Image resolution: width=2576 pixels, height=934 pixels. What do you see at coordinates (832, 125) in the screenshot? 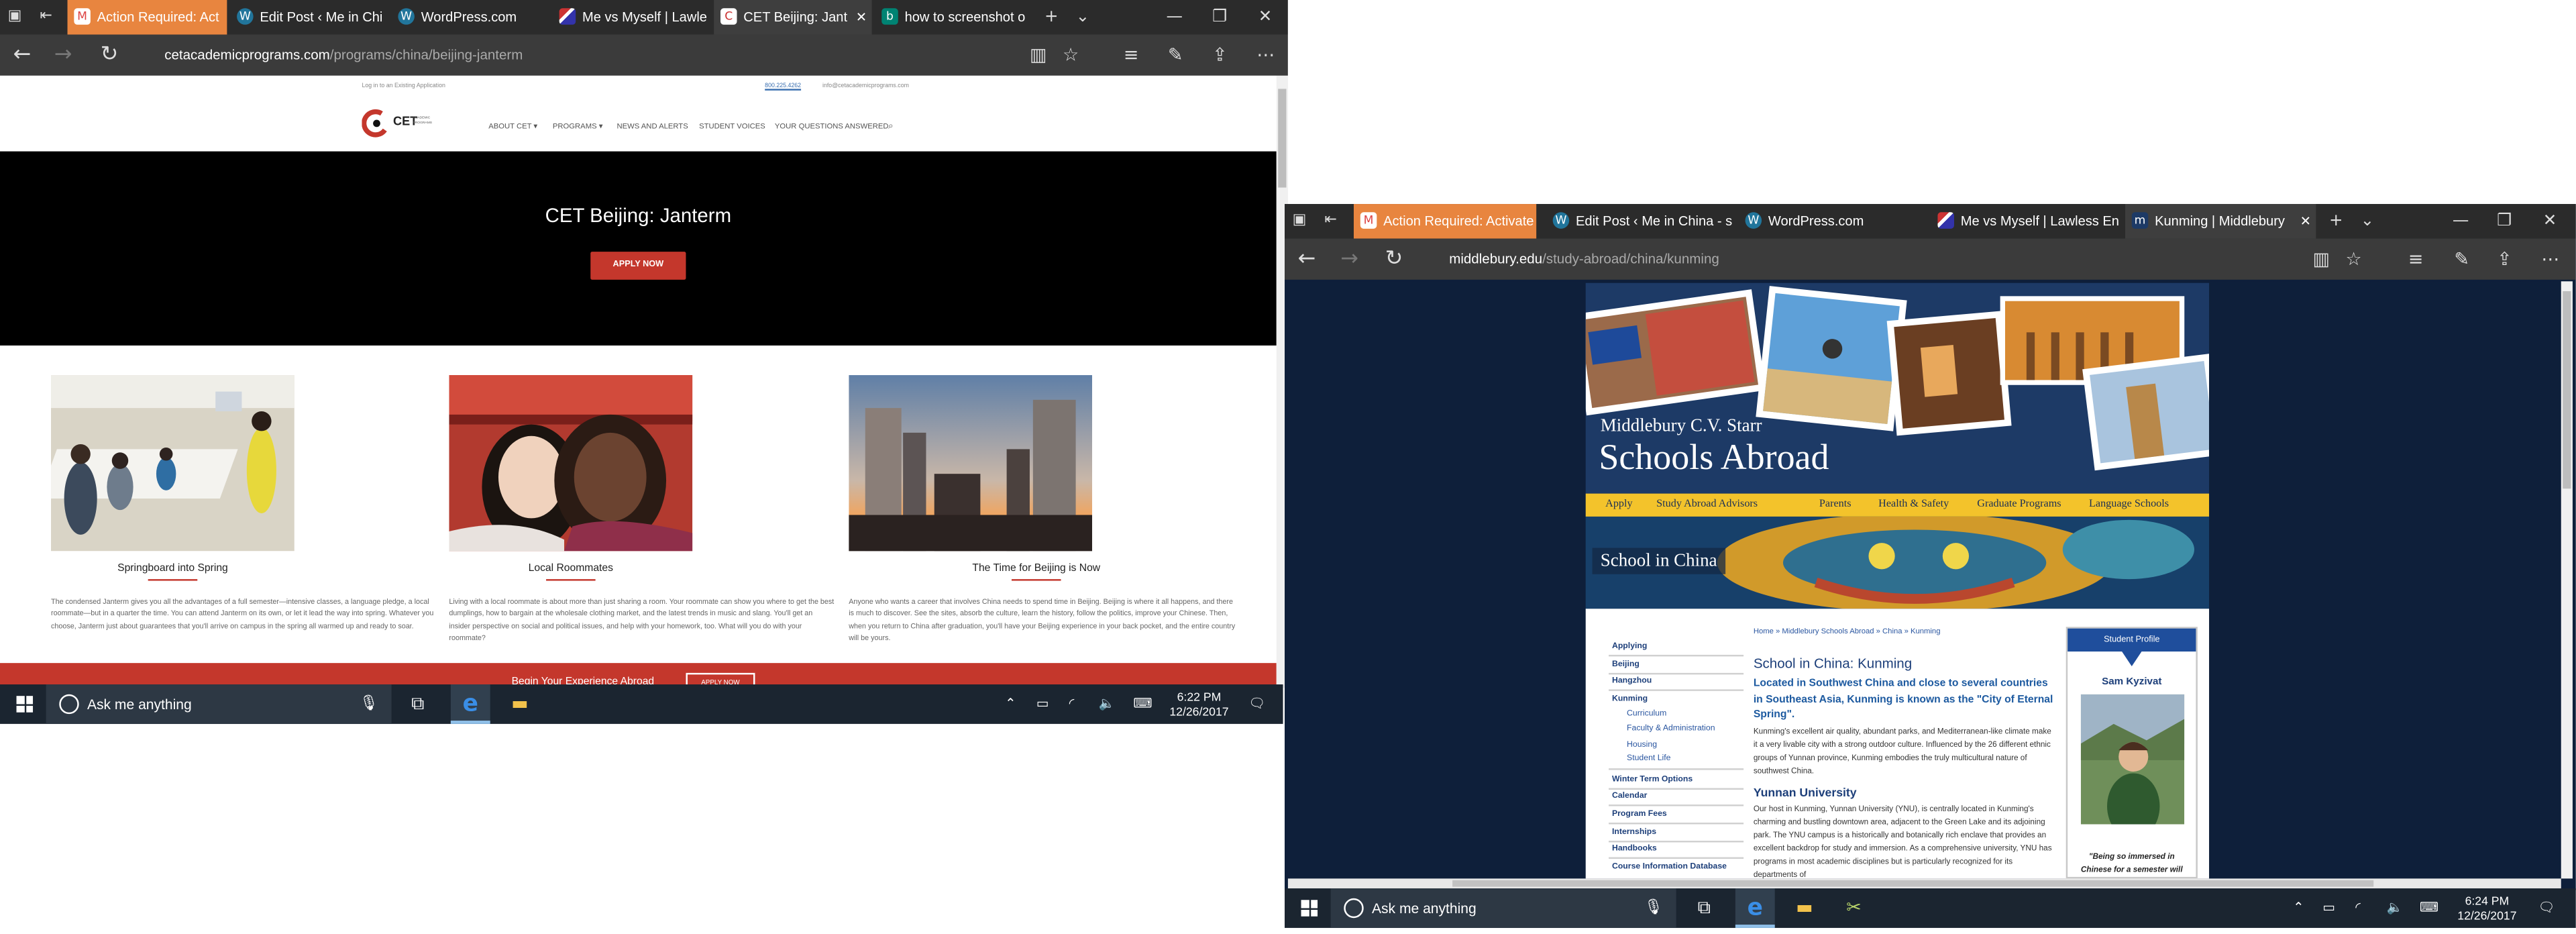
I see `nav-questions-answered: YOUR QUESTIONS ANSWERED` at bounding box center [832, 125].